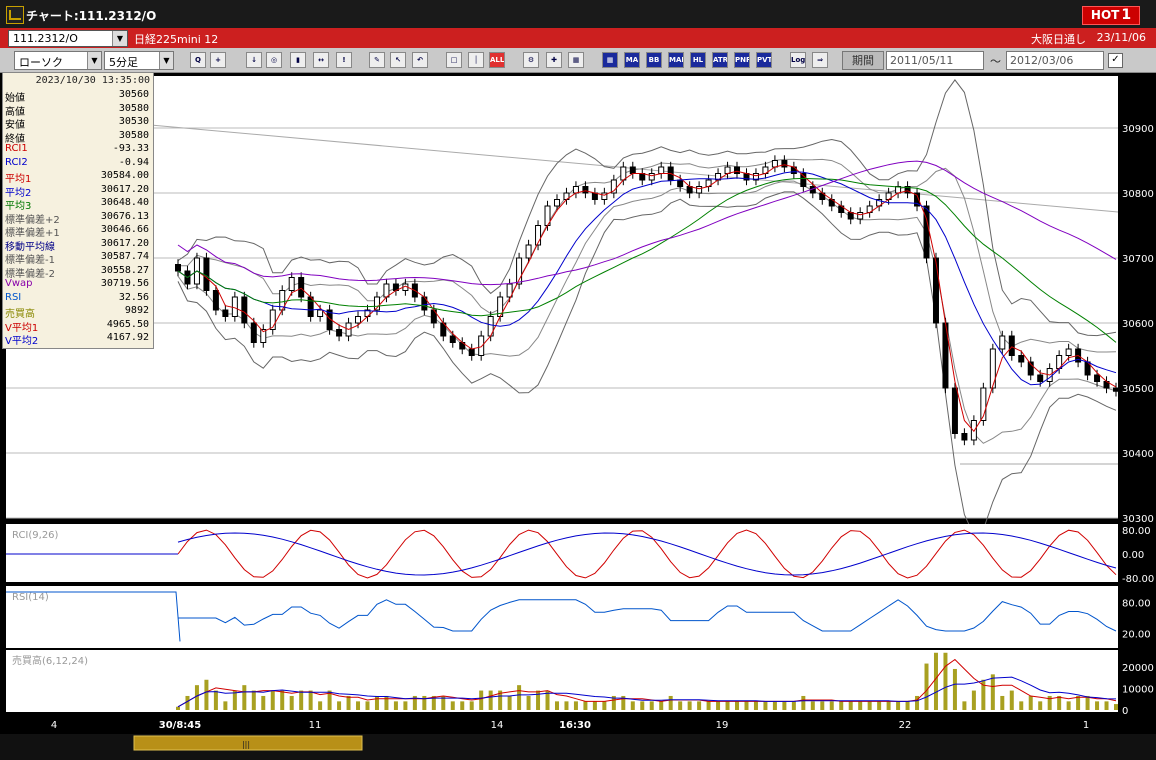 The width and height of the screenshot is (1156, 760). What do you see at coordinates (1138, 519) in the screenshot?
I see `price-tick-label: 30300` at bounding box center [1138, 519].